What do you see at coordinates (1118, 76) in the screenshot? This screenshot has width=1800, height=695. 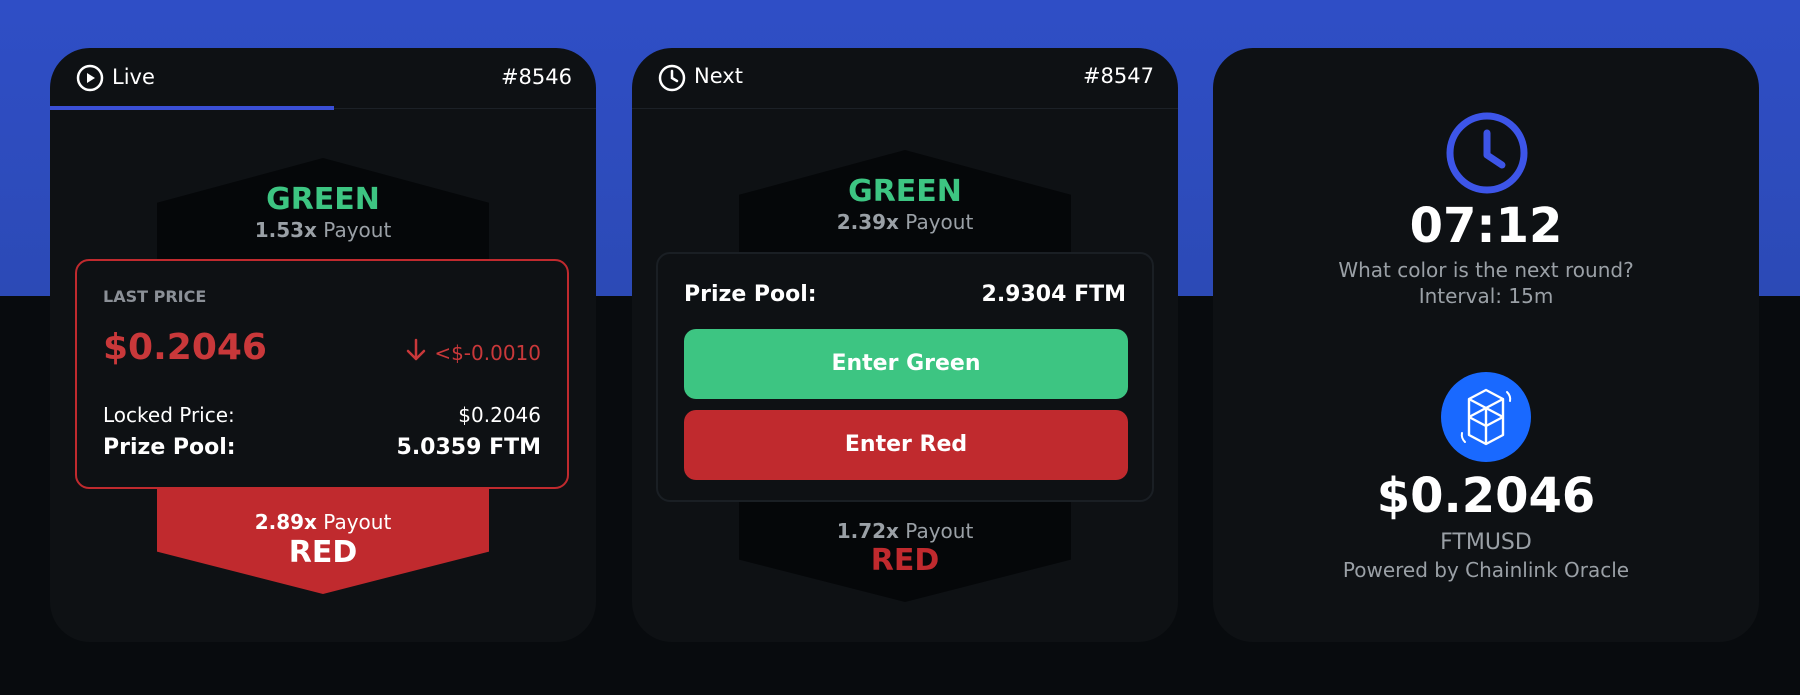 I see `next-round-number: #8547` at bounding box center [1118, 76].